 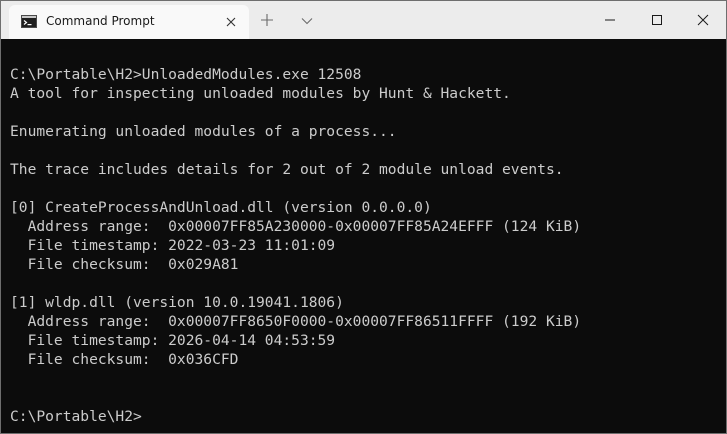 I want to click on terminal-line: File checksum: 0x036CFD, so click(x=124, y=359).